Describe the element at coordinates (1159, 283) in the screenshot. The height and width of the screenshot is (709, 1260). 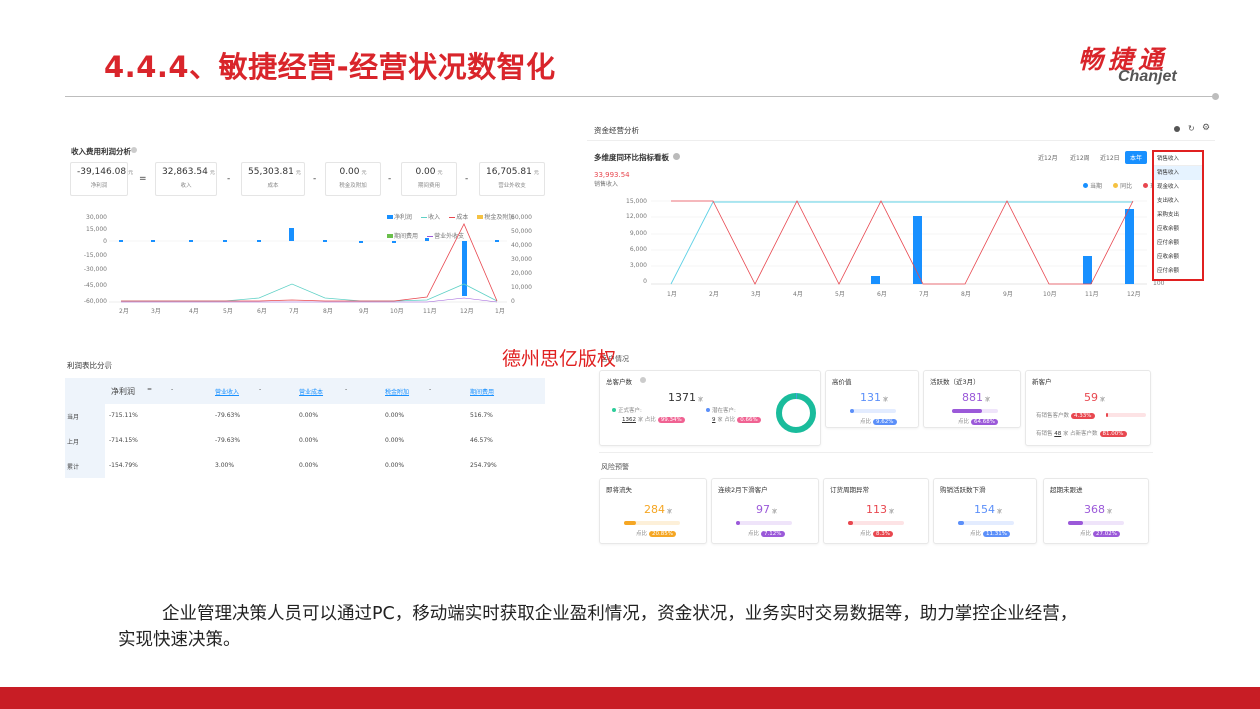
I see `y-axis-right-label: 100` at that location.